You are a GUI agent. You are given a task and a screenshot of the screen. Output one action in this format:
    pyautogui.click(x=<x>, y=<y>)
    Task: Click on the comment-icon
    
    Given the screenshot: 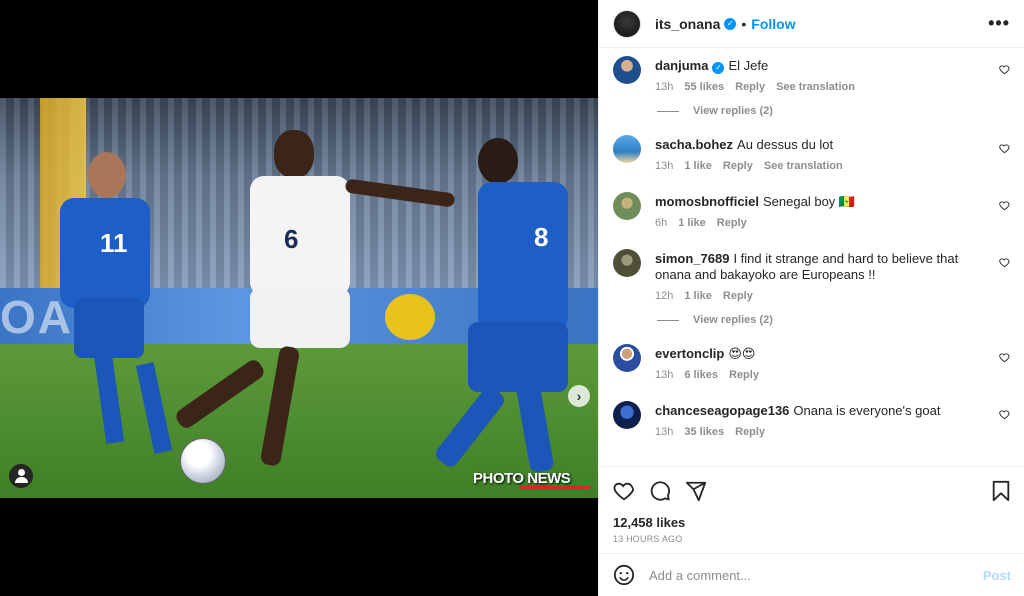 What is the action you would take?
    pyautogui.click(x=660, y=491)
    